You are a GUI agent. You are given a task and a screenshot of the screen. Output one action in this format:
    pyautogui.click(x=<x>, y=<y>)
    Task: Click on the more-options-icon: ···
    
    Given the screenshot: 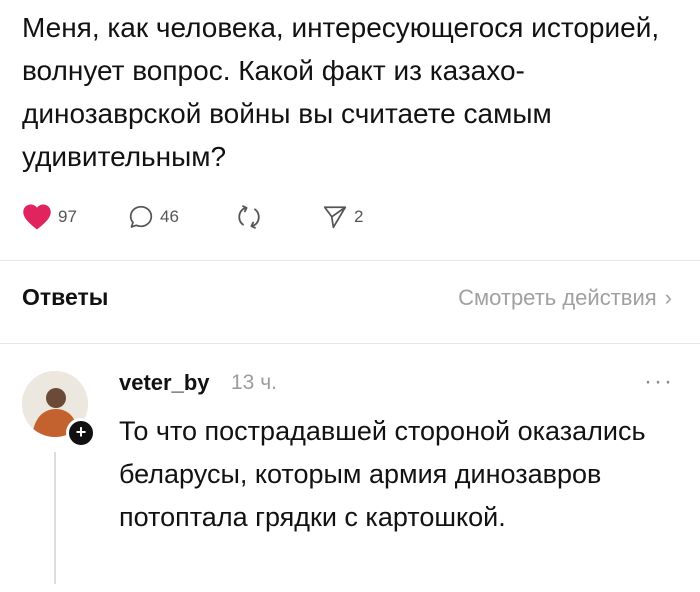 What is the action you would take?
    pyautogui.click(x=659, y=382)
    